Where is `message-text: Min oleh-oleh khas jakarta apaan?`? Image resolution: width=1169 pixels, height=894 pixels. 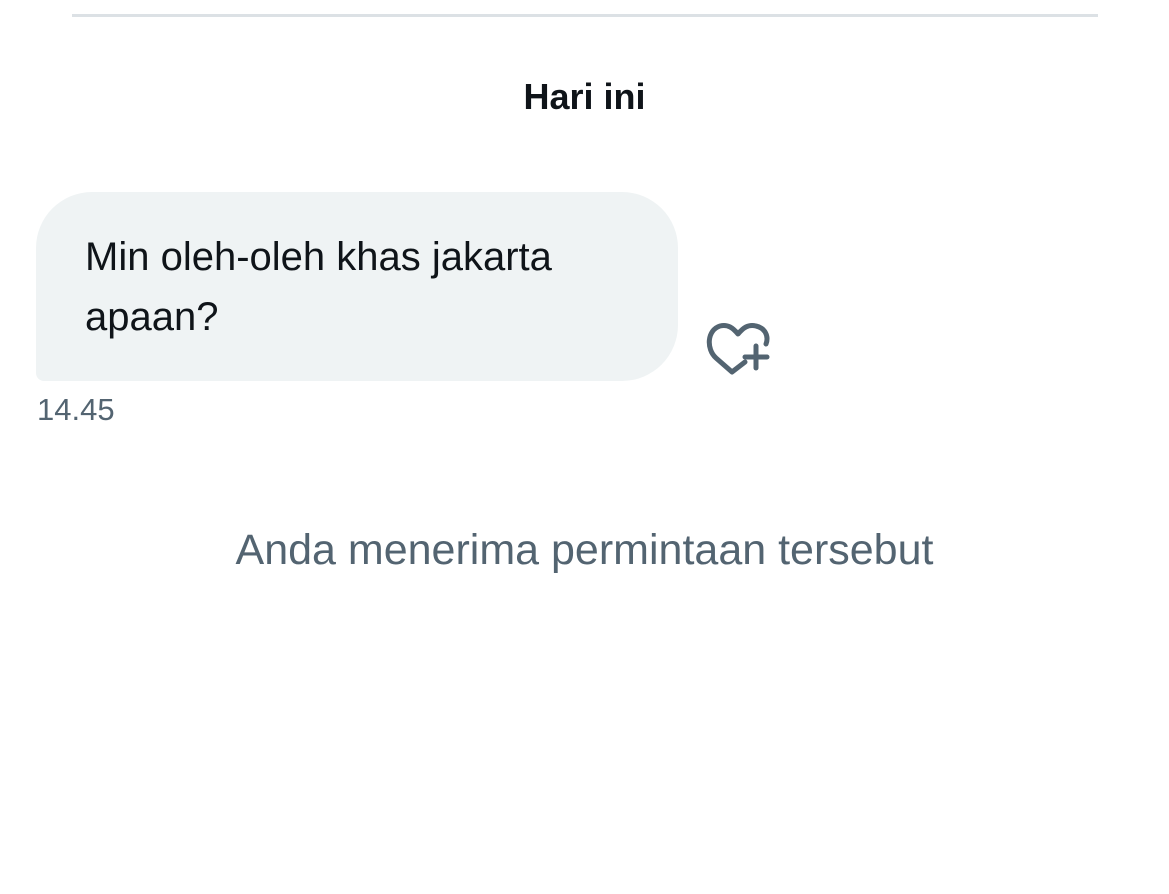 message-text: Min oleh-oleh khas jakarta apaan? is located at coordinates (318, 287).